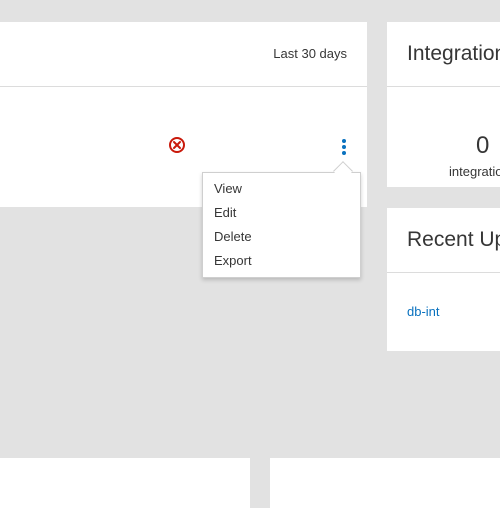 The width and height of the screenshot is (500, 508). I want to click on menu-item-delete: Delete, so click(281, 237).